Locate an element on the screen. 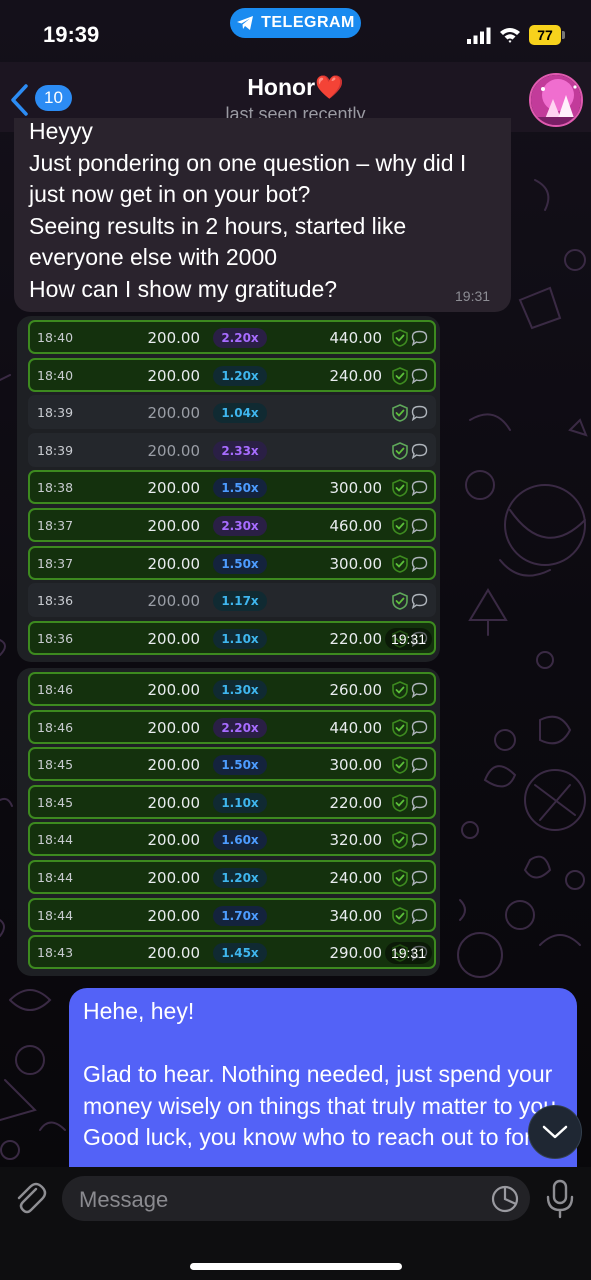 The width and height of the screenshot is (591, 1280). bet-row: 18:36 200.00 1.17x is located at coordinates (232, 600).